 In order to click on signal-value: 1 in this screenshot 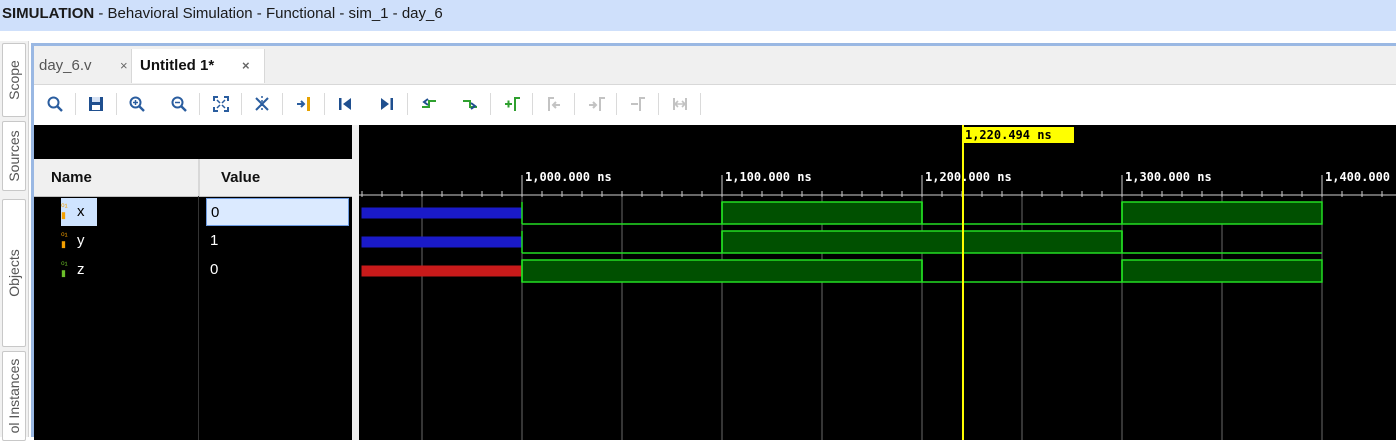, I will do `click(214, 240)`.